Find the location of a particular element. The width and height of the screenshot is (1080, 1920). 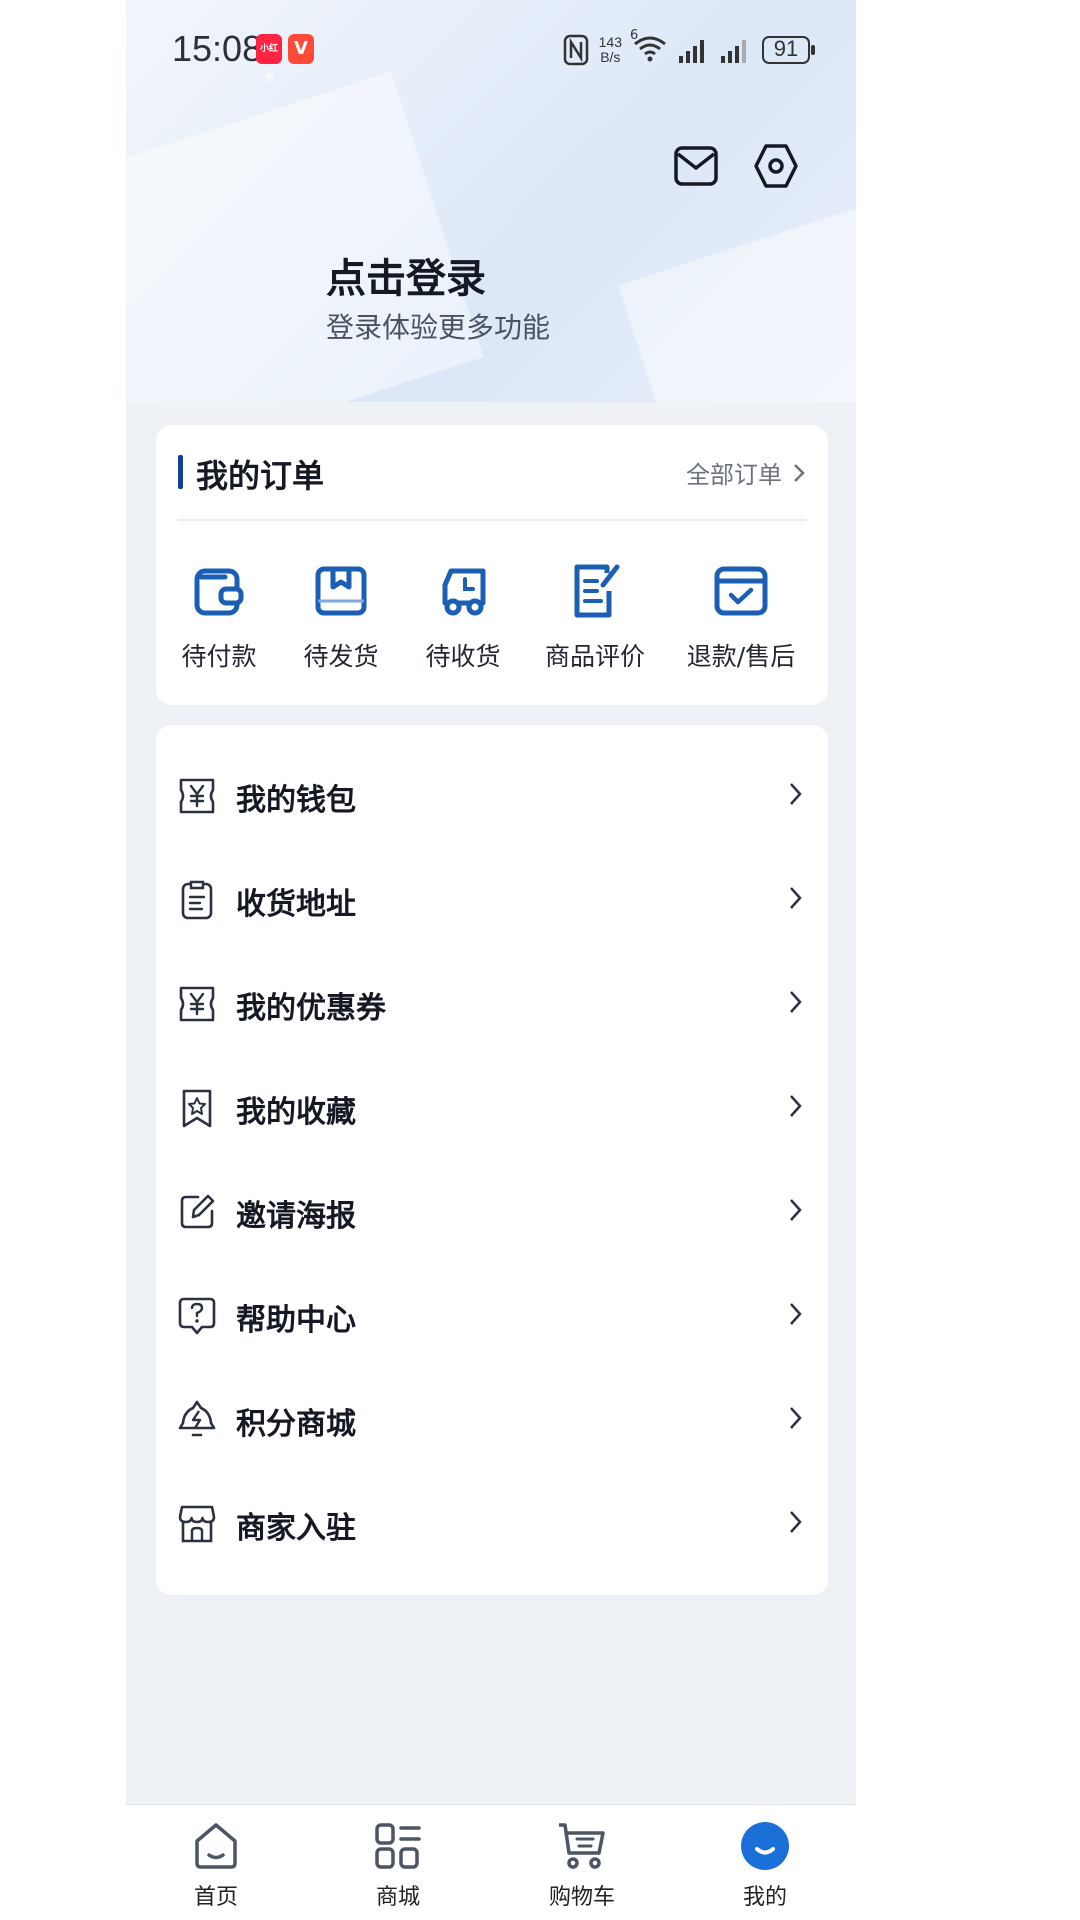

help-icon is located at coordinates (197, 1316).